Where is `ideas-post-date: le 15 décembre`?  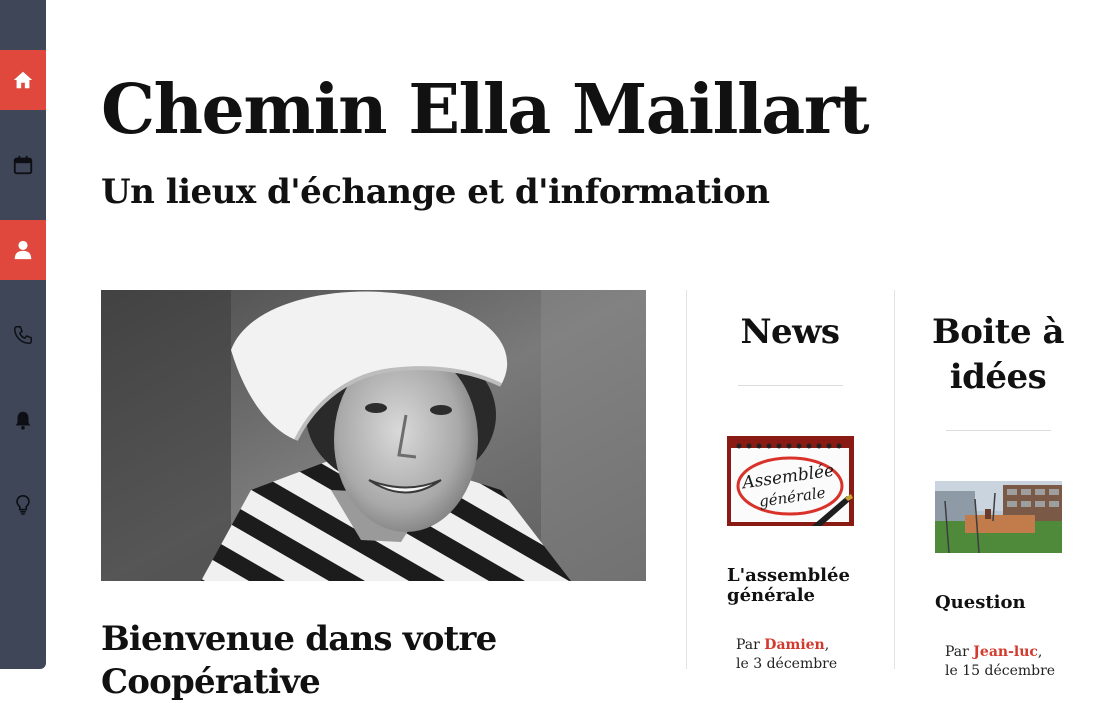 ideas-post-date: le 15 décembre is located at coordinates (1000, 671).